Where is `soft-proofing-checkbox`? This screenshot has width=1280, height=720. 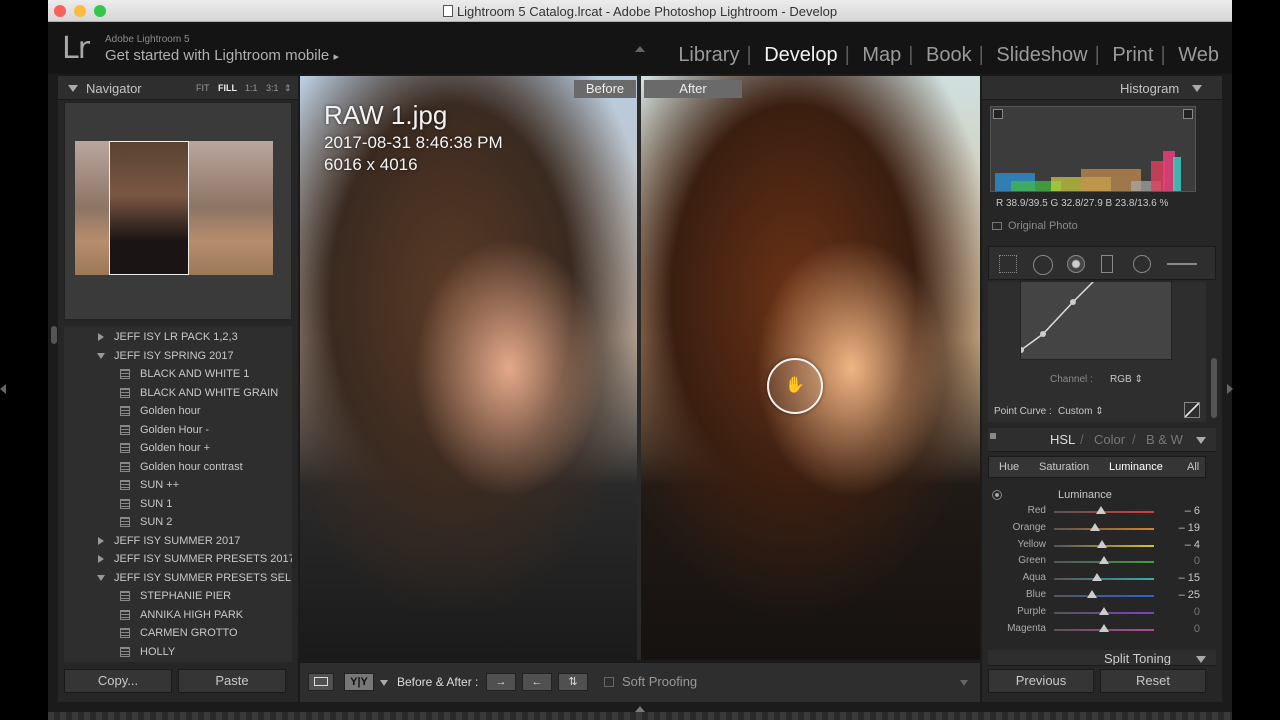
soft-proofing-checkbox is located at coordinates (609, 682).